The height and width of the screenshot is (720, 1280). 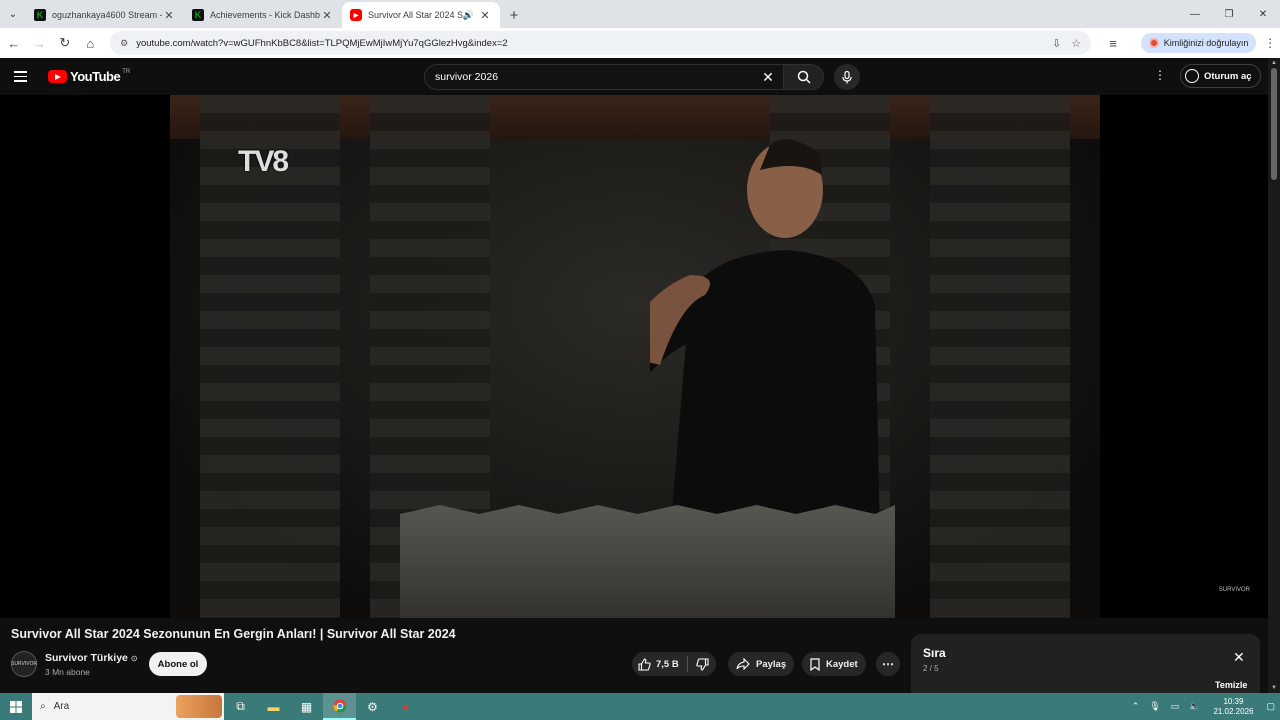 I want to click on tab-search-icon: ⌄, so click(x=13, y=14).